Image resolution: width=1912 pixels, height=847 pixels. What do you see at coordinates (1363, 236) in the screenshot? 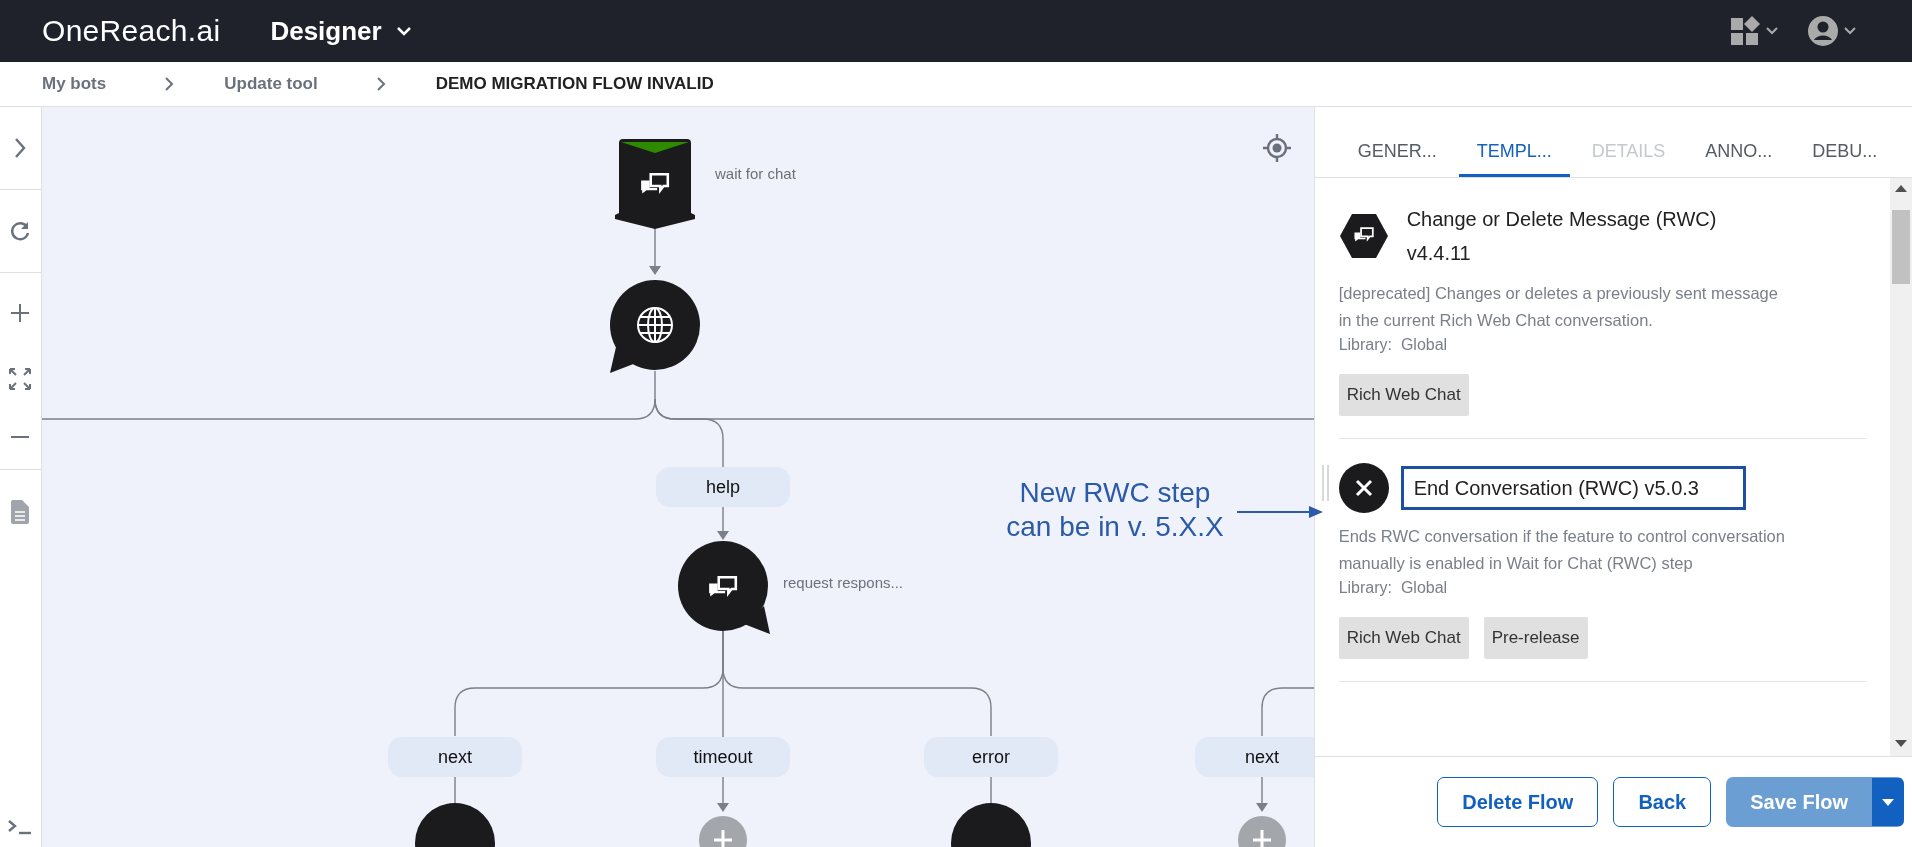
I see `chat-hexagon-icon` at bounding box center [1363, 236].